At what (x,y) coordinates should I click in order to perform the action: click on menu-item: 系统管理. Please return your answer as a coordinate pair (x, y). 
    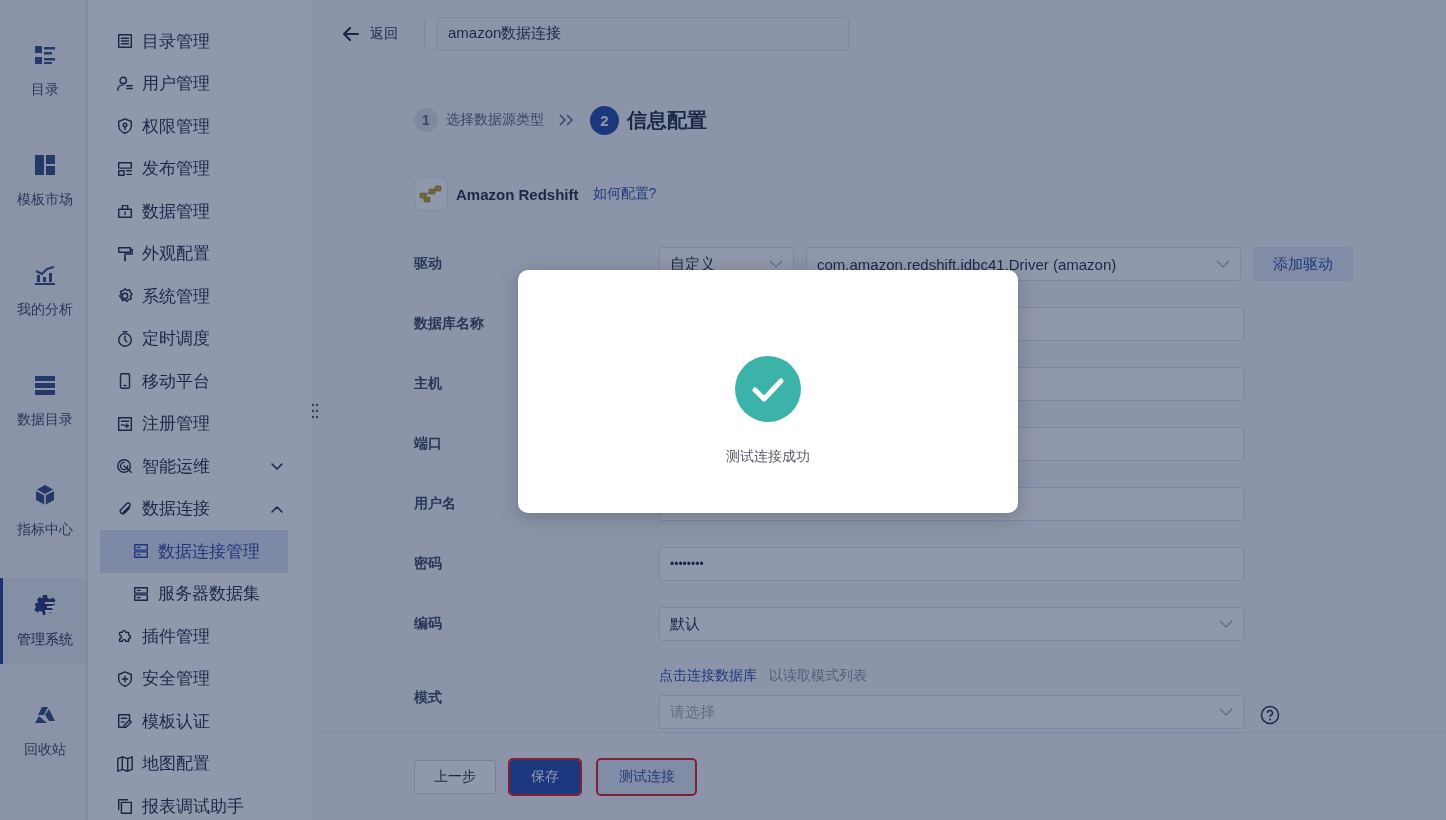
    Looking at the image, I should click on (194, 296).